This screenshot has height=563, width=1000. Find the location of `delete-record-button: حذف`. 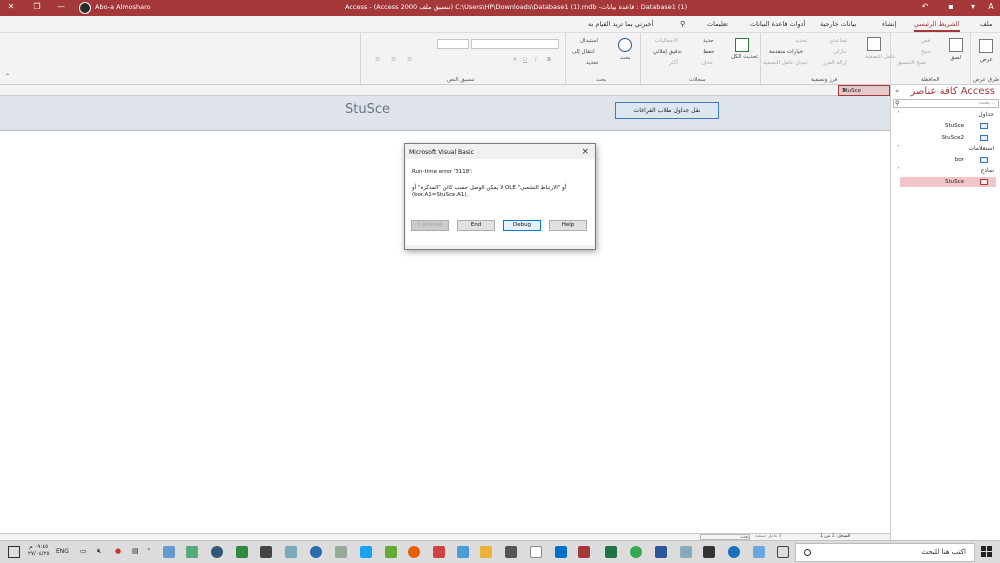

delete-record-button: حذف is located at coordinates (707, 63).